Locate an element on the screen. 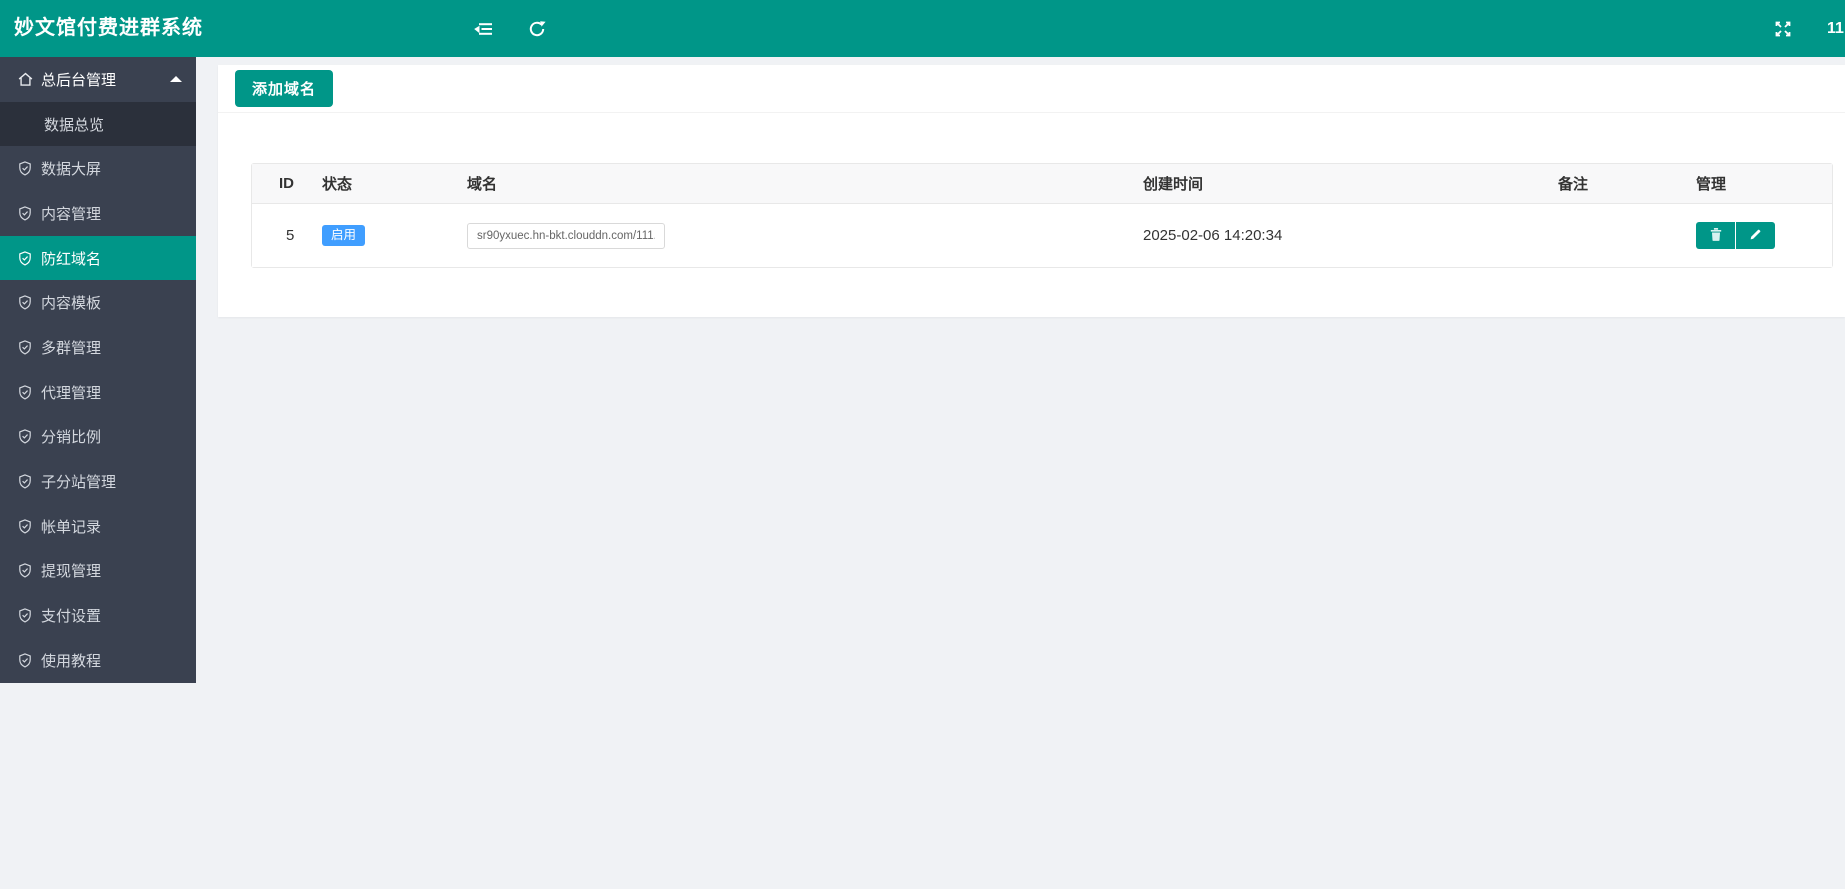  sidebar-item-bill-records: 帐单记录 is located at coordinates (98, 526).